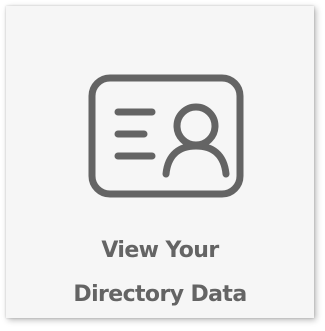 This screenshot has height=331, width=325. Describe the element at coordinates (160, 294) in the screenshot. I see `tile-label-line-2: Directory Data` at that location.